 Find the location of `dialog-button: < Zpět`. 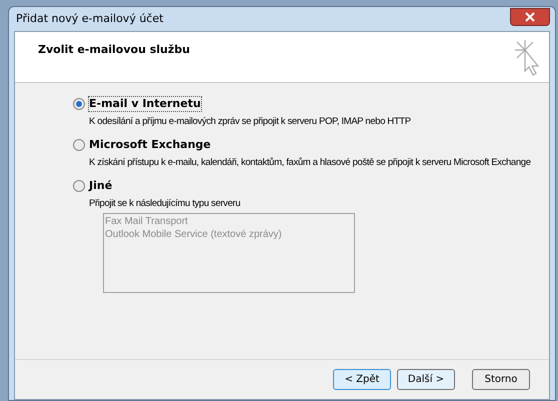

dialog-button: < Zpět is located at coordinates (362, 379).